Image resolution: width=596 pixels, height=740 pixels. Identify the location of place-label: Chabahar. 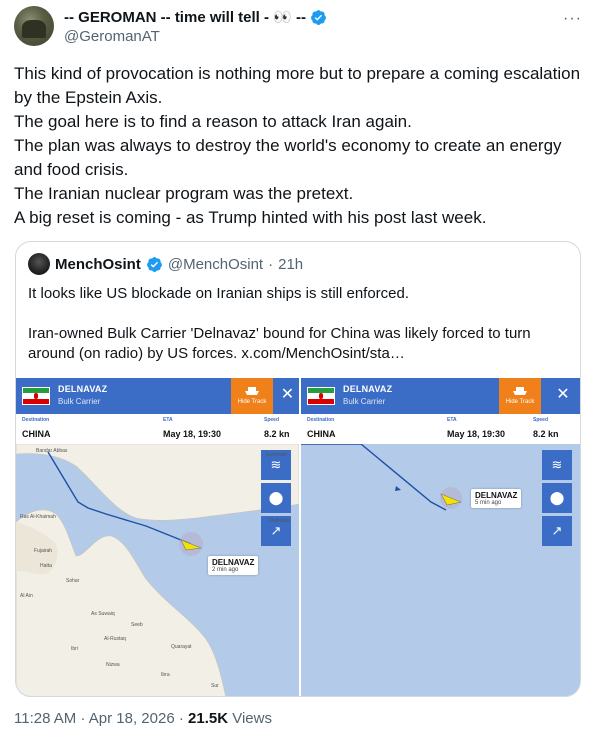
(279, 521).